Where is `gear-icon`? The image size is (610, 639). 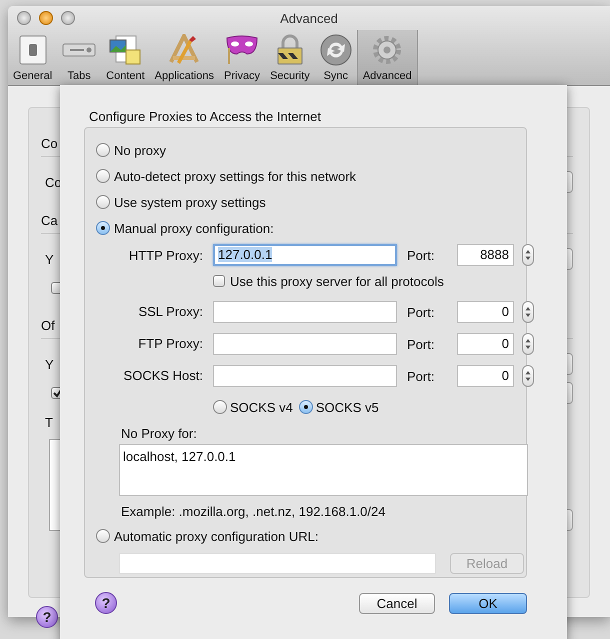
gear-icon is located at coordinates (387, 50).